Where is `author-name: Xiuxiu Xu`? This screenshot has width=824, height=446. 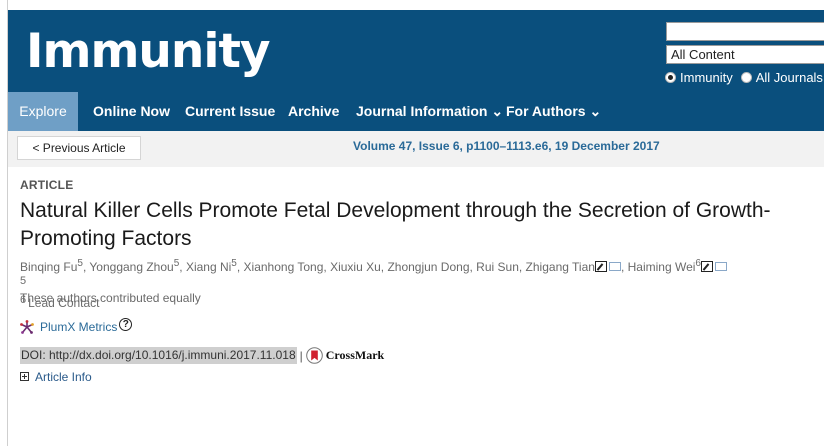
author-name: Xiuxiu Xu is located at coordinates (355, 267).